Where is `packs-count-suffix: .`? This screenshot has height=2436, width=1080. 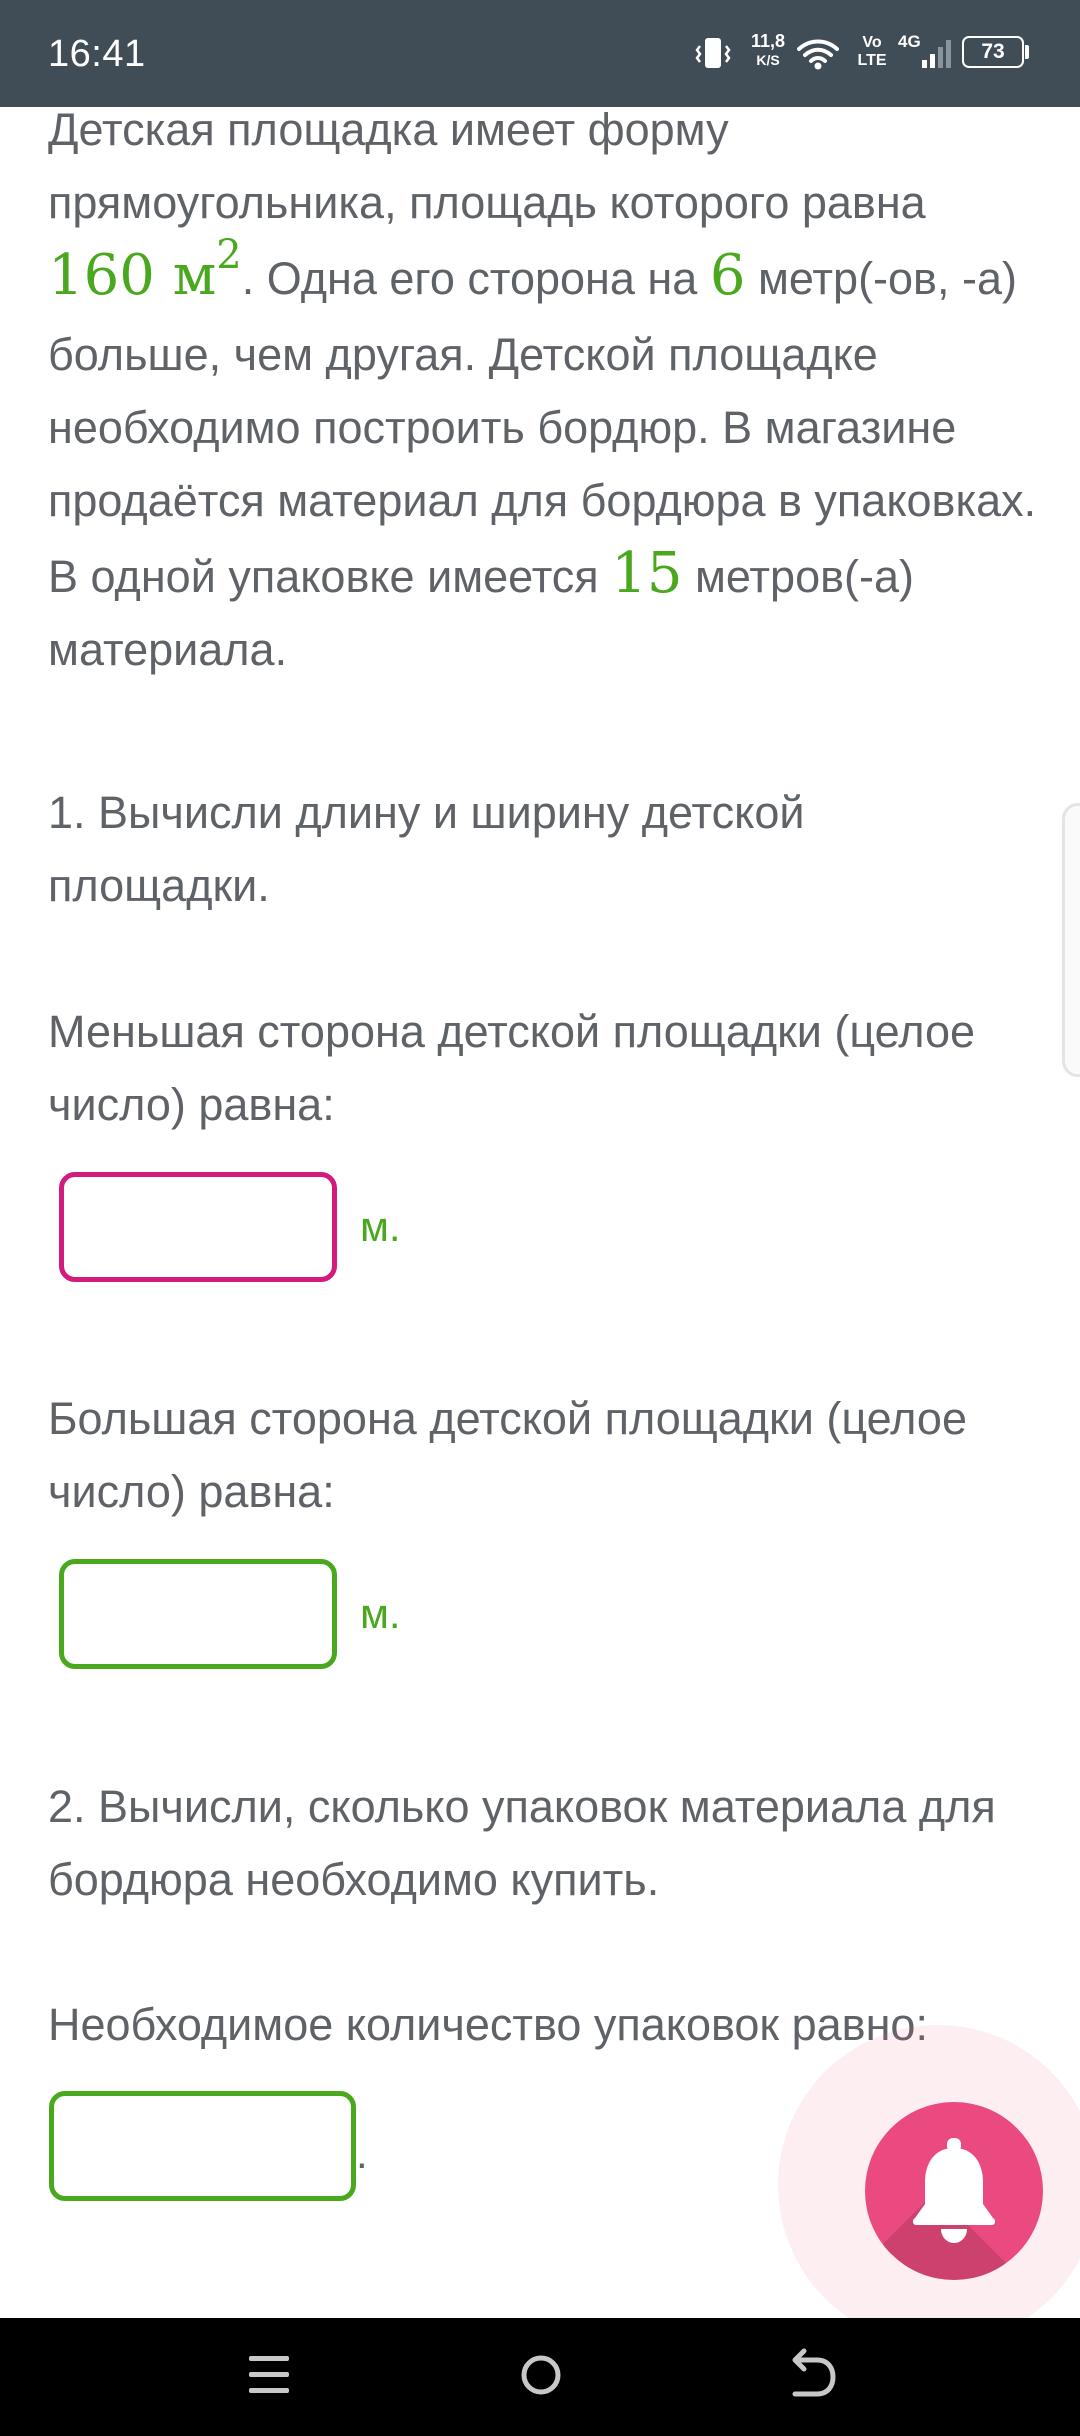
packs-count-suffix: . is located at coordinates (362, 2153).